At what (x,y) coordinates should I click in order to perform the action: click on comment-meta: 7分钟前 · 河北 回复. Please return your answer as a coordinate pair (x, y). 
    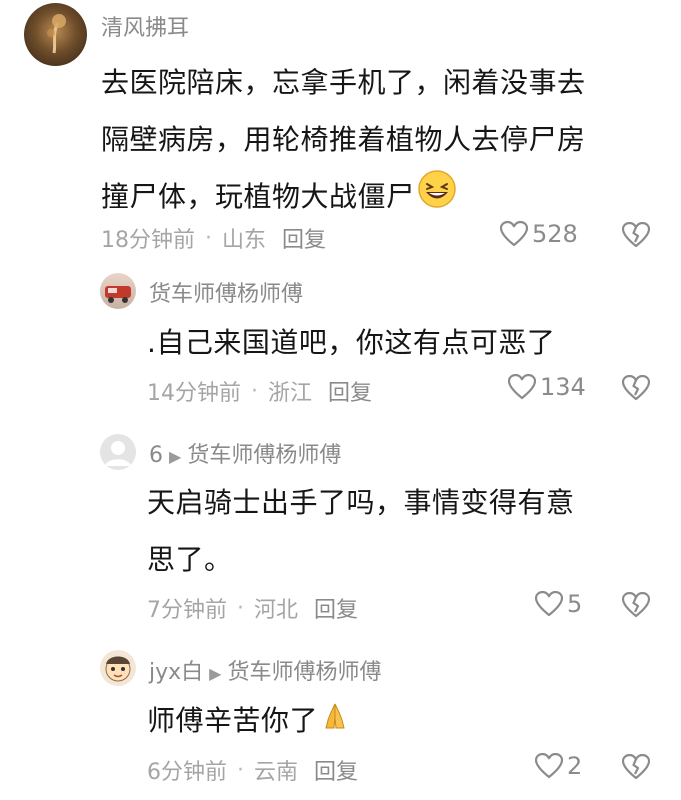
    Looking at the image, I should click on (252, 608).